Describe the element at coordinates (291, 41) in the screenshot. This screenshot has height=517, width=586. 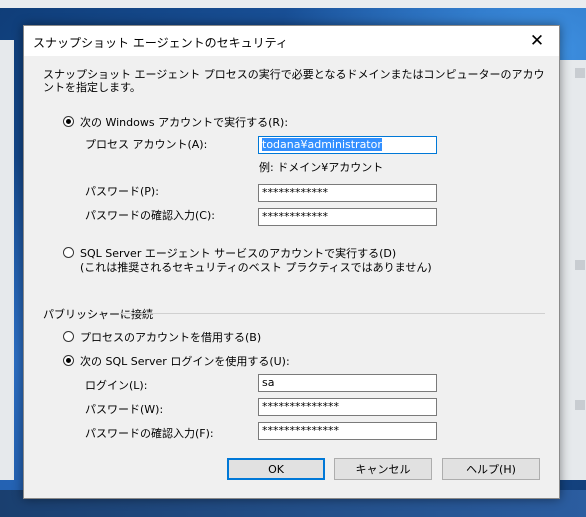
I see `title-bar: スナップショット エージェントのセキュリティ ✕` at that location.